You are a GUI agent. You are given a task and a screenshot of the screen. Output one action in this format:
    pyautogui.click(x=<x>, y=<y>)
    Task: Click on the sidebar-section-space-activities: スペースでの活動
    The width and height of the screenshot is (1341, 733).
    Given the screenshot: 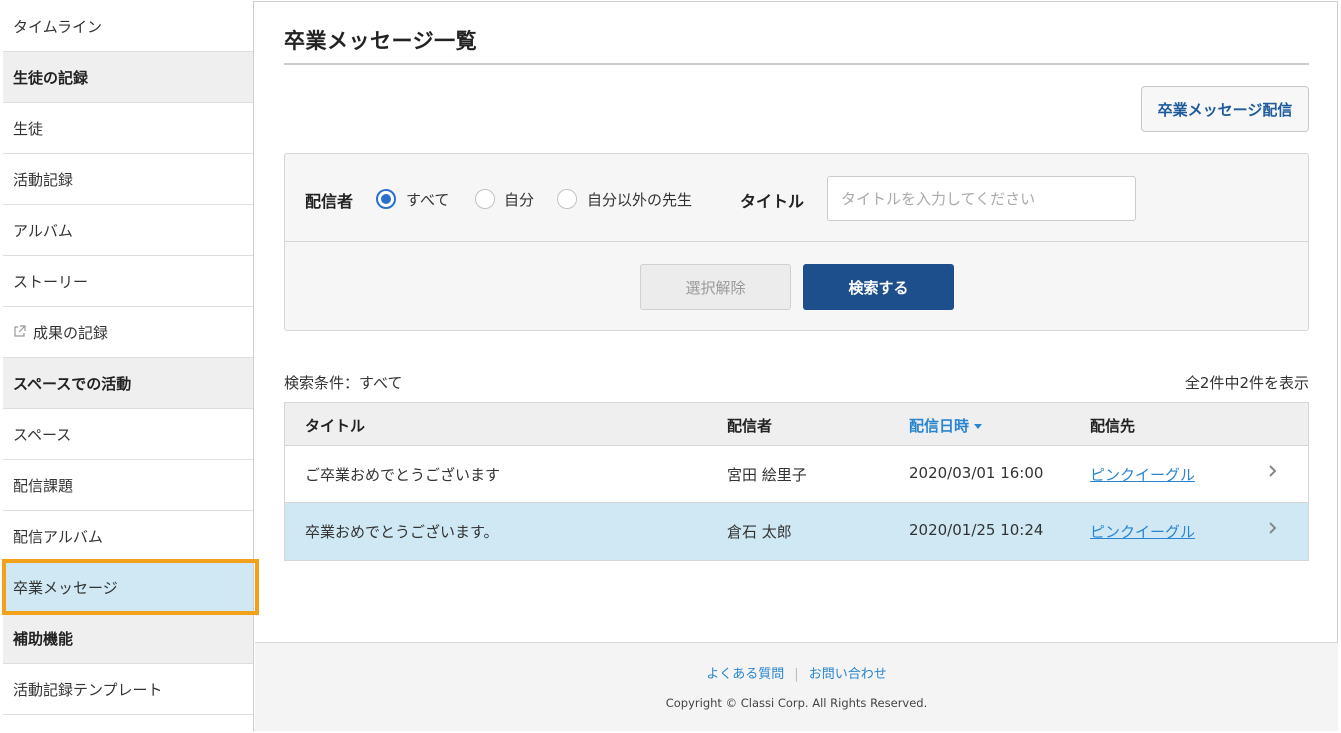 What is the action you would take?
    pyautogui.click(x=128, y=383)
    